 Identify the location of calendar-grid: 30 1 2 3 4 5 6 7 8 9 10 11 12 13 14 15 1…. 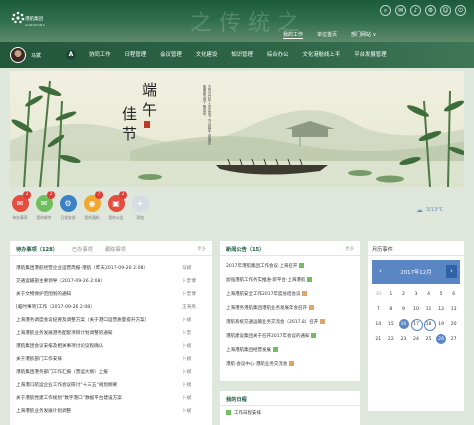
(416, 317).